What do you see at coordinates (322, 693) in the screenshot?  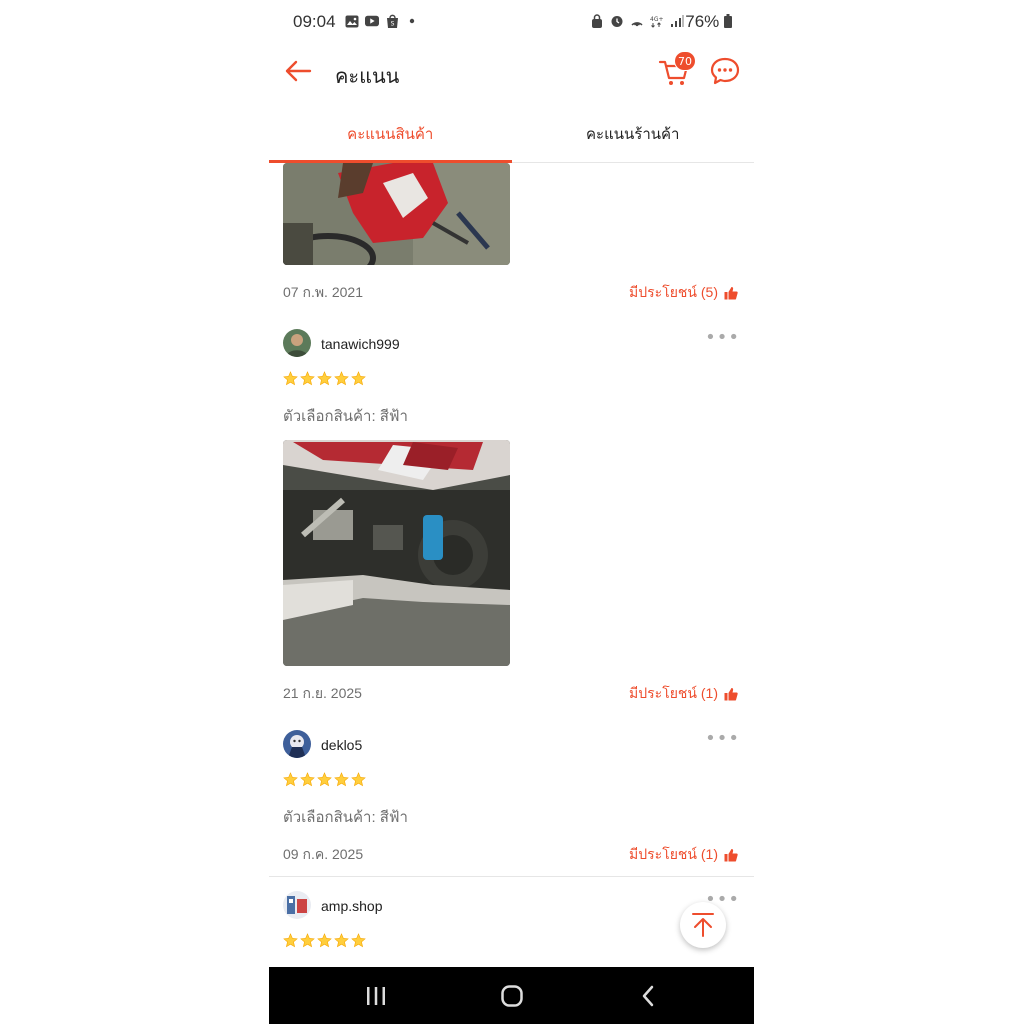 I see `review-date: 21 ก.ย. 2025` at bounding box center [322, 693].